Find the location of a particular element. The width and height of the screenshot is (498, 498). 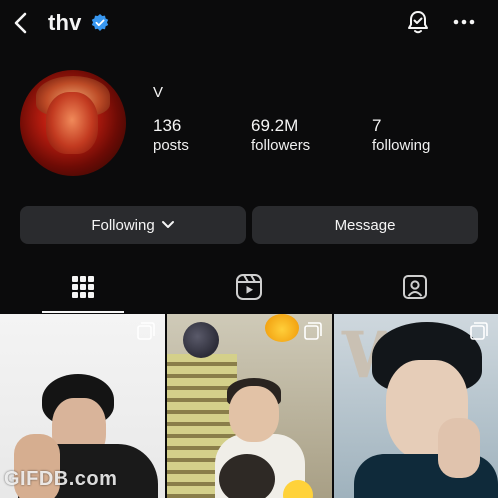

tab-tagged is located at coordinates (415, 287).